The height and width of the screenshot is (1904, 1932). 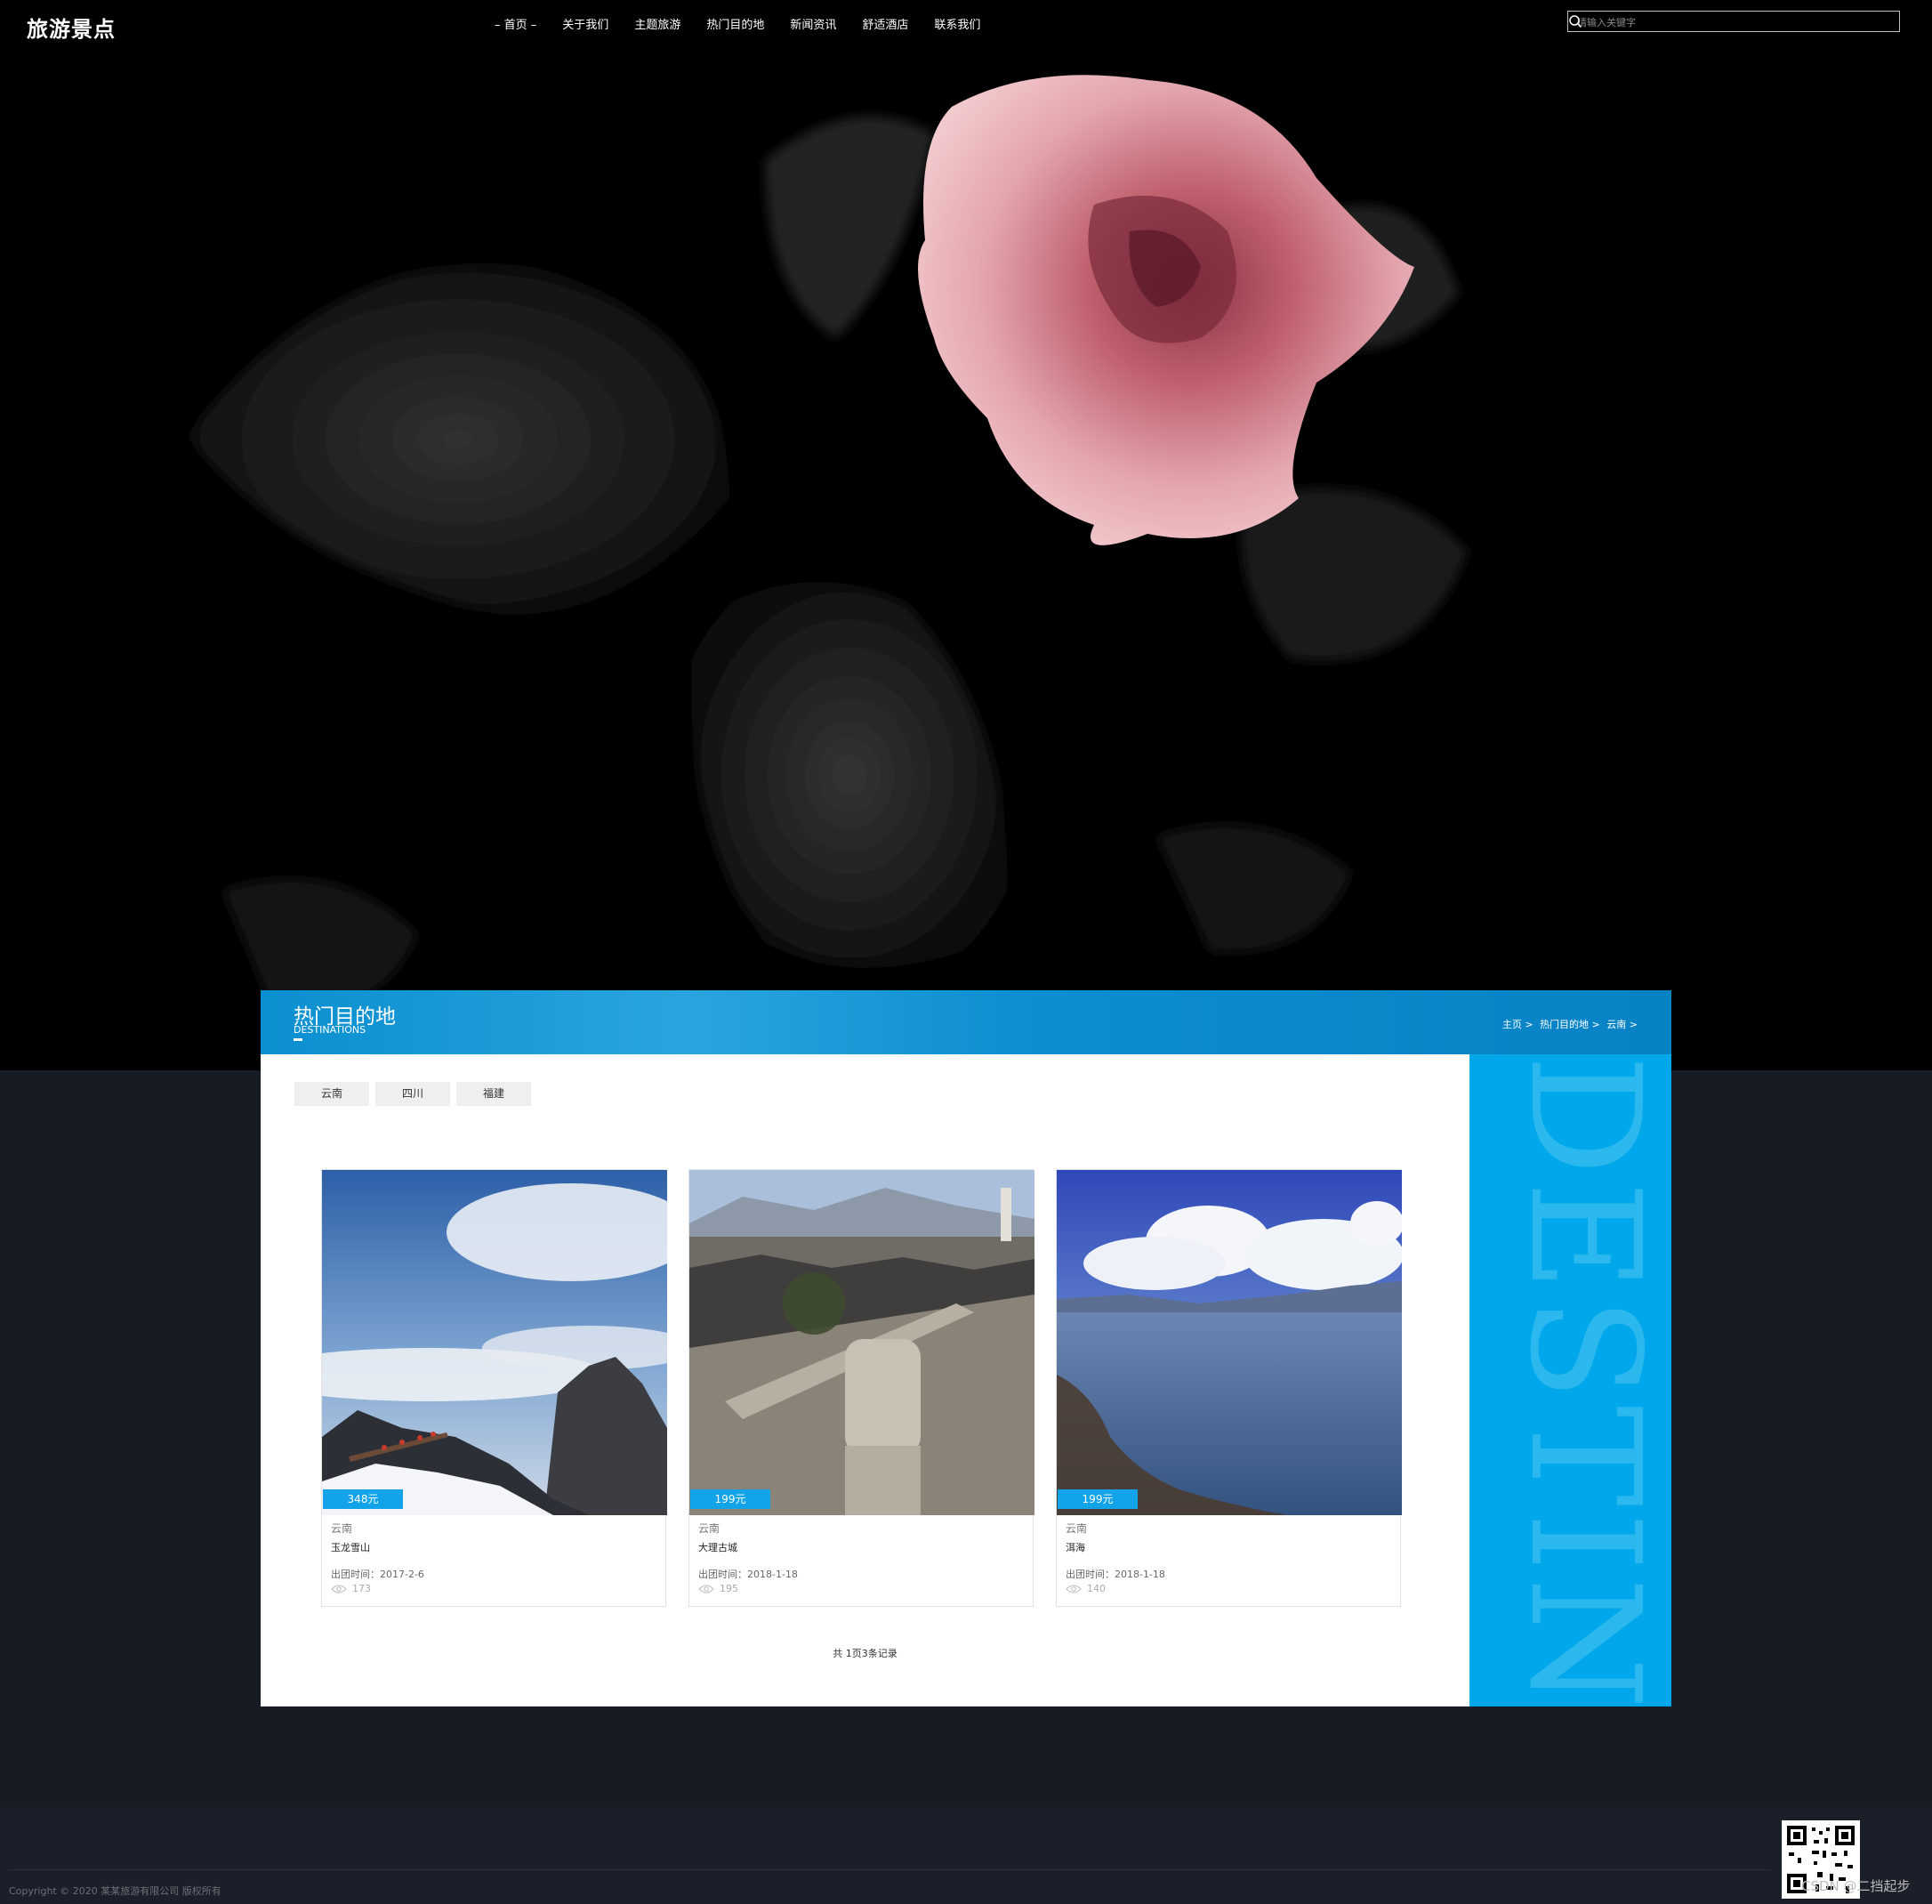 I want to click on breadcrumb: 主页 > 热门目的地 > 云南 >, so click(x=1568, y=1024).